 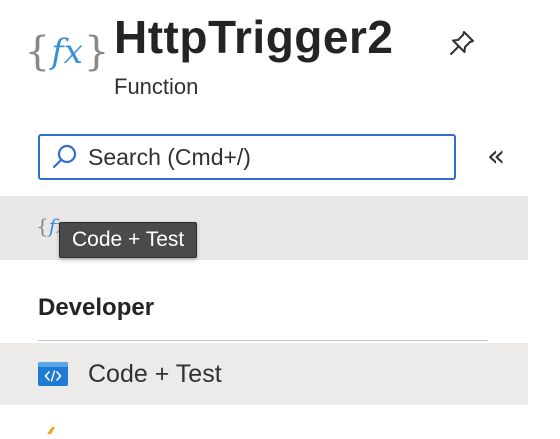 What do you see at coordinates (128, 240) in the screenshot?
I see `tooltip: Code + Test` at bounding box center [128, 240].